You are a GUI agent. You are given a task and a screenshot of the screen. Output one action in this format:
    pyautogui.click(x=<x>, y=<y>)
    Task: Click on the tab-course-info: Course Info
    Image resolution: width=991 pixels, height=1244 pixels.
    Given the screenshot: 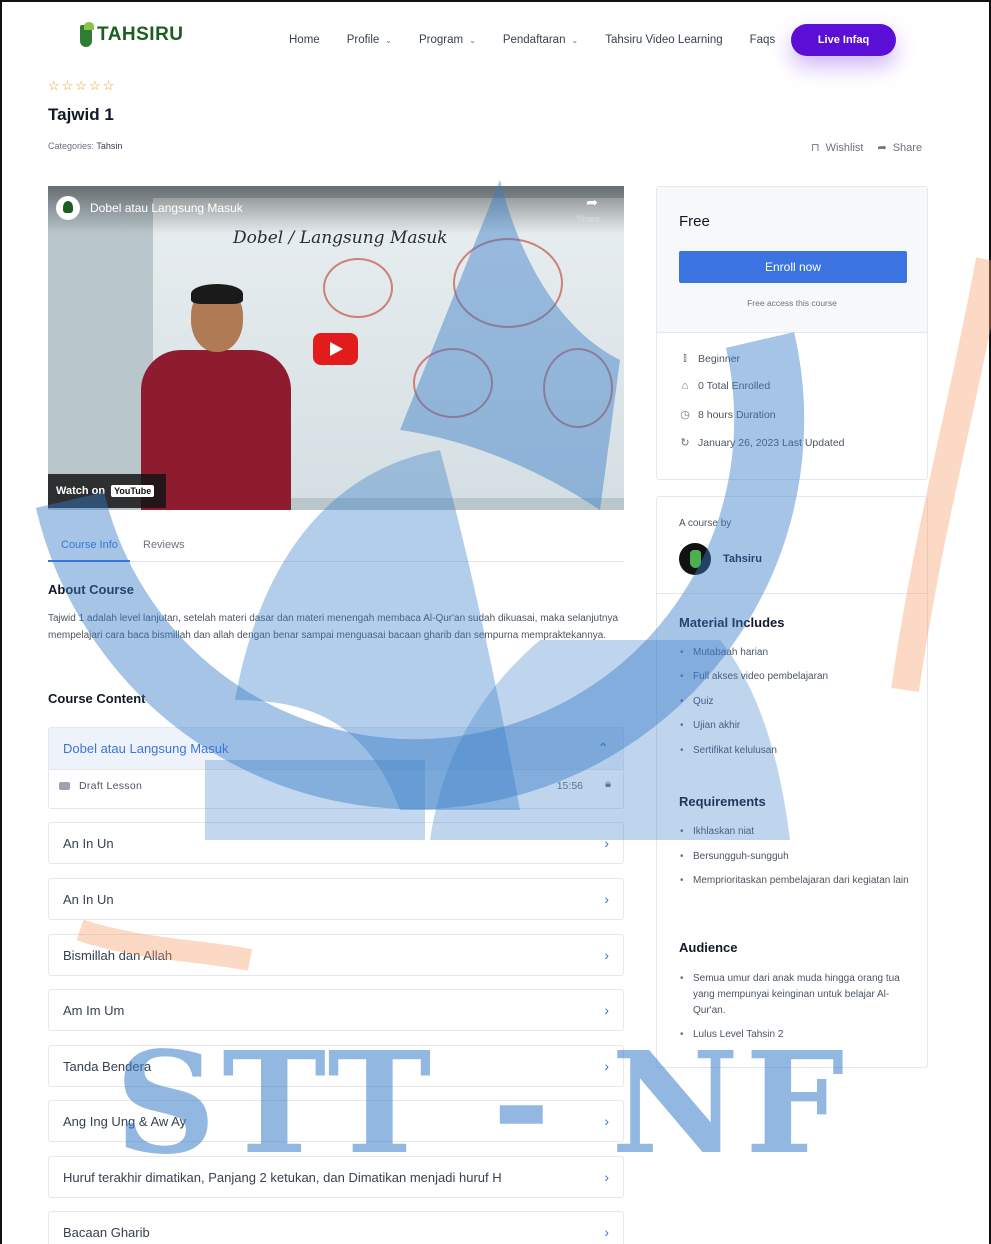 What is the action you would take?
    pyautogui.click(x=89, y=545)
    